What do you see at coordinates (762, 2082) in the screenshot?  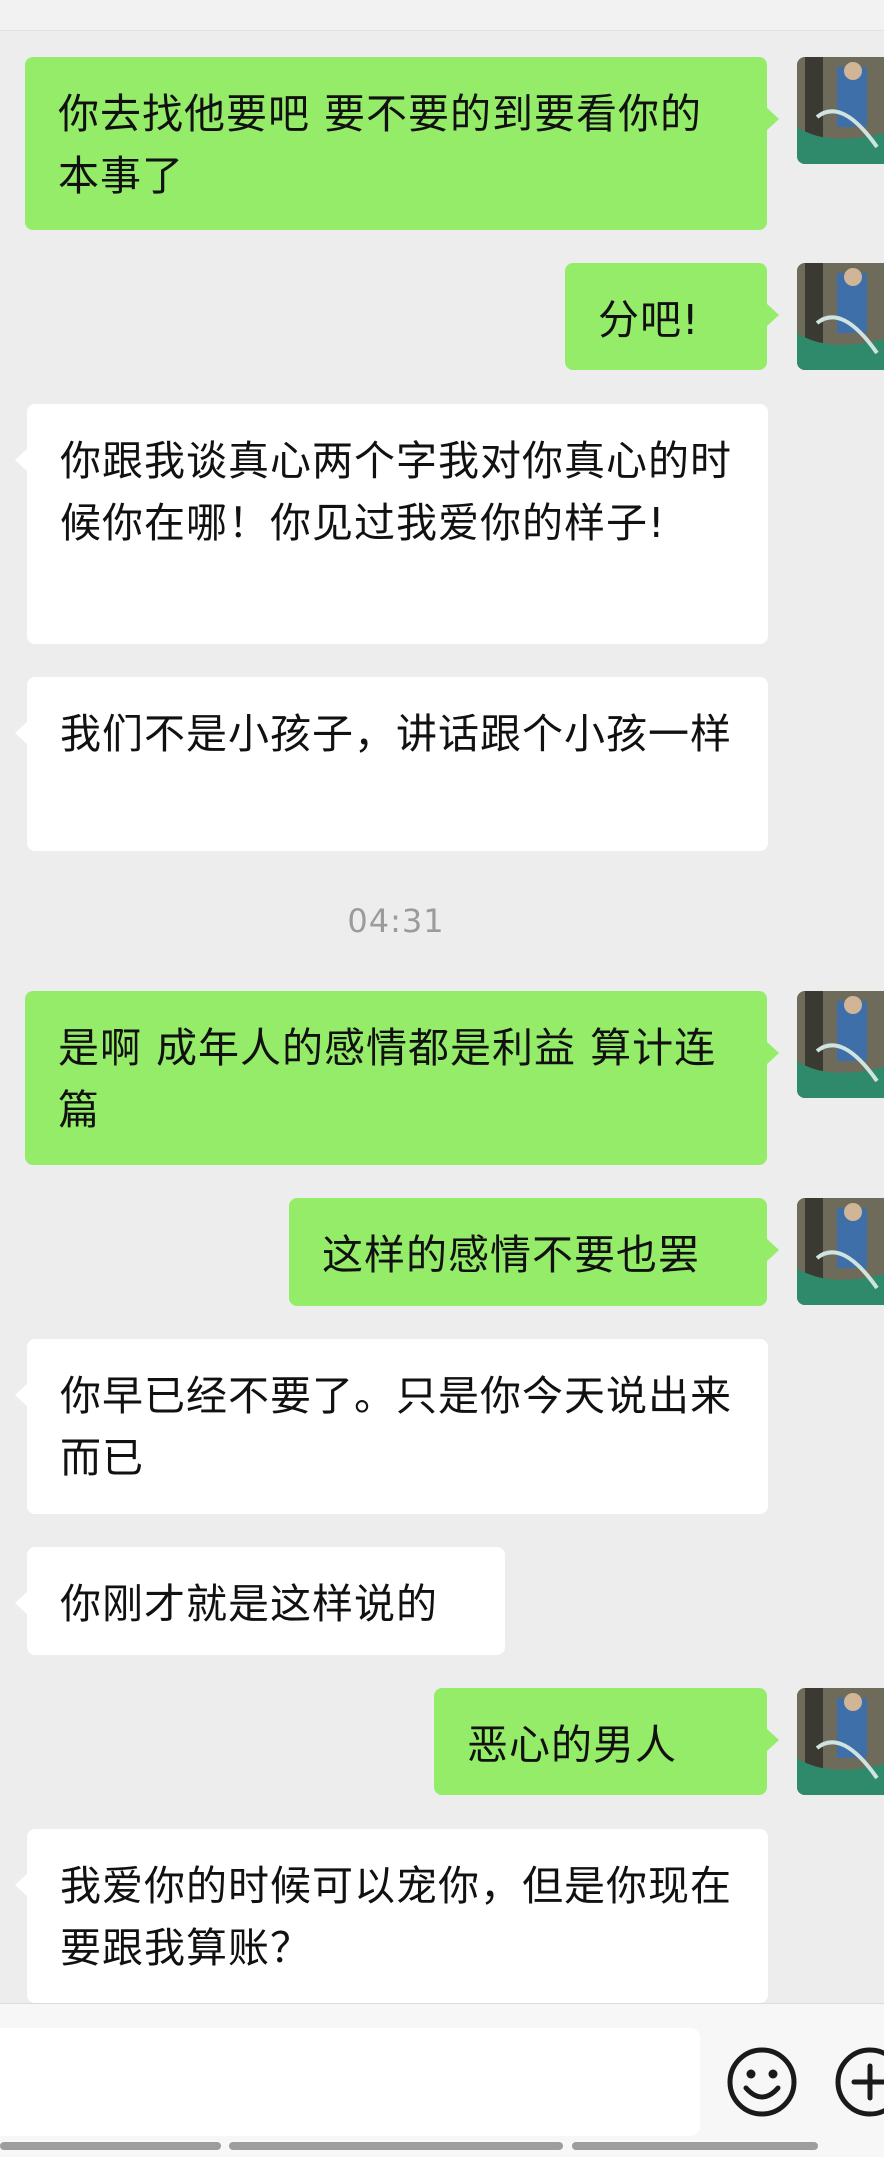 I see `smiley-face-icon` at bounding box center [762, 2082].